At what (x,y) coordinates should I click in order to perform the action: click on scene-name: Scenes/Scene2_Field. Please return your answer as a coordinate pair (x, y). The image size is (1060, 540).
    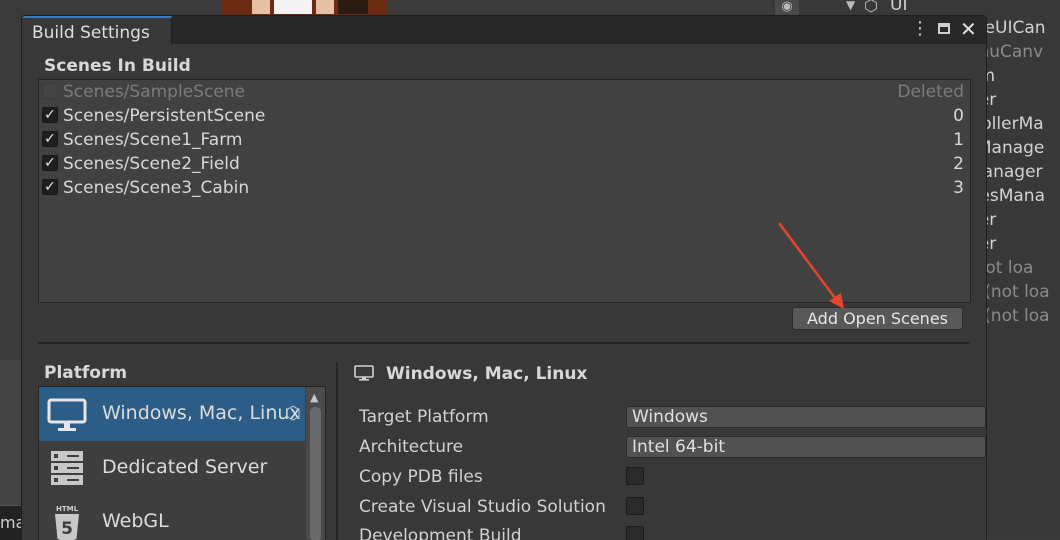
    Looking at the image, I should click on (151, 164).